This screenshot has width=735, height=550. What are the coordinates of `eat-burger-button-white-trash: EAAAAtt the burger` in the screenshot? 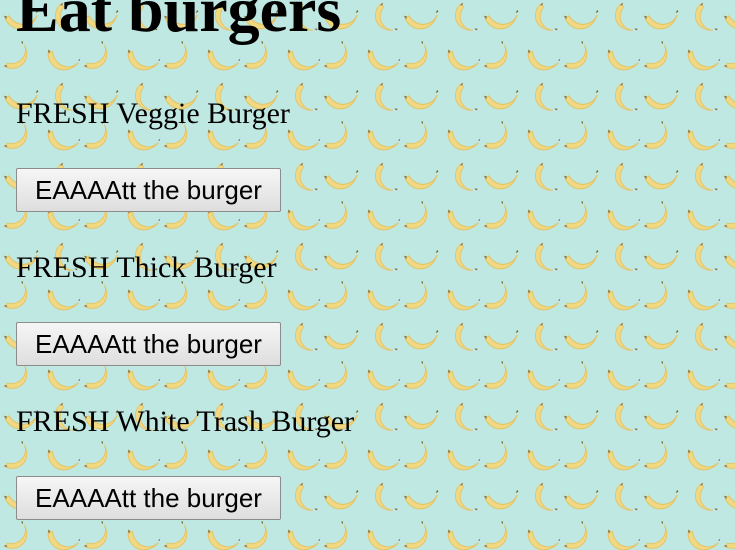 It's located at (148, 498).